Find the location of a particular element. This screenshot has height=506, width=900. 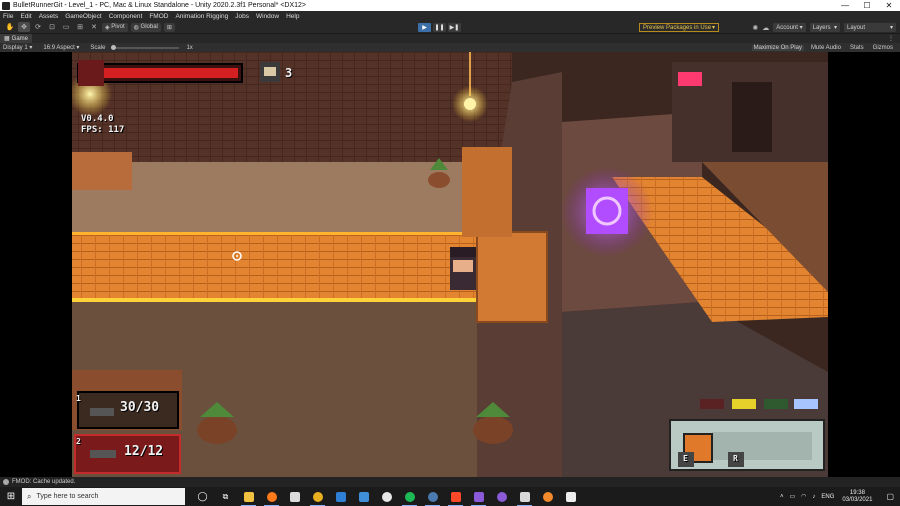

transform-tool-icon: ⊞ is located at coordinates (80, 27).